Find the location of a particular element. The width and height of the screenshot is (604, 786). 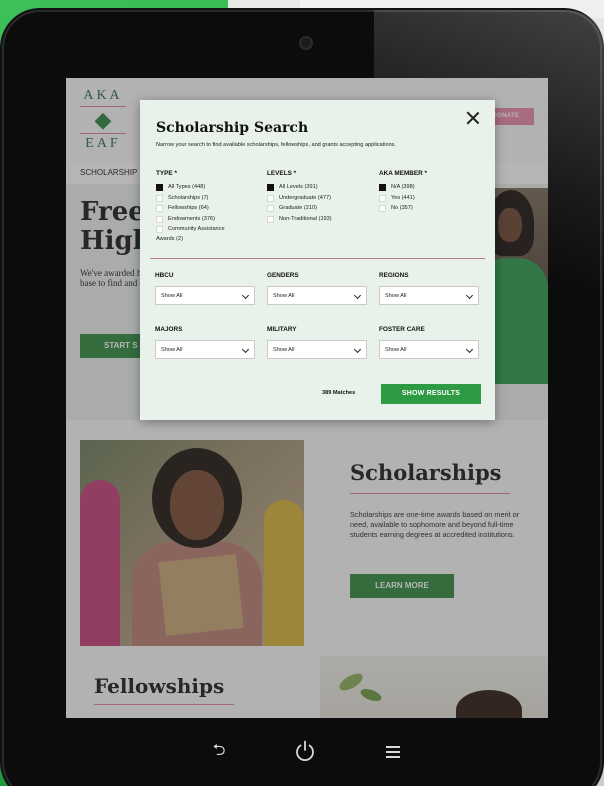

levels-option-non-traditional: Non-Traditional (193) is located at coordinates (320, 221).